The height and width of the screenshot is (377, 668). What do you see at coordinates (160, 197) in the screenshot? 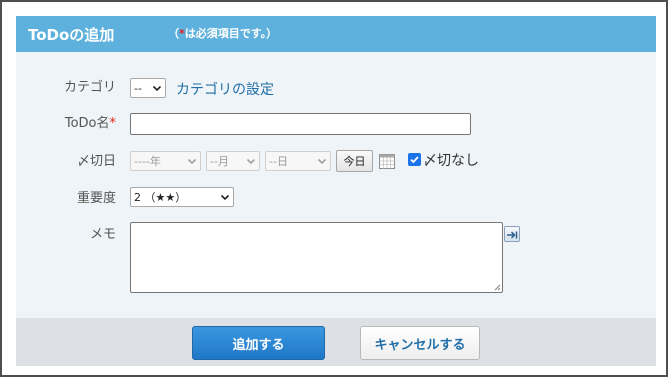
I see `priority-select-value: 2 （★★）` at bounding box center [160, 197].